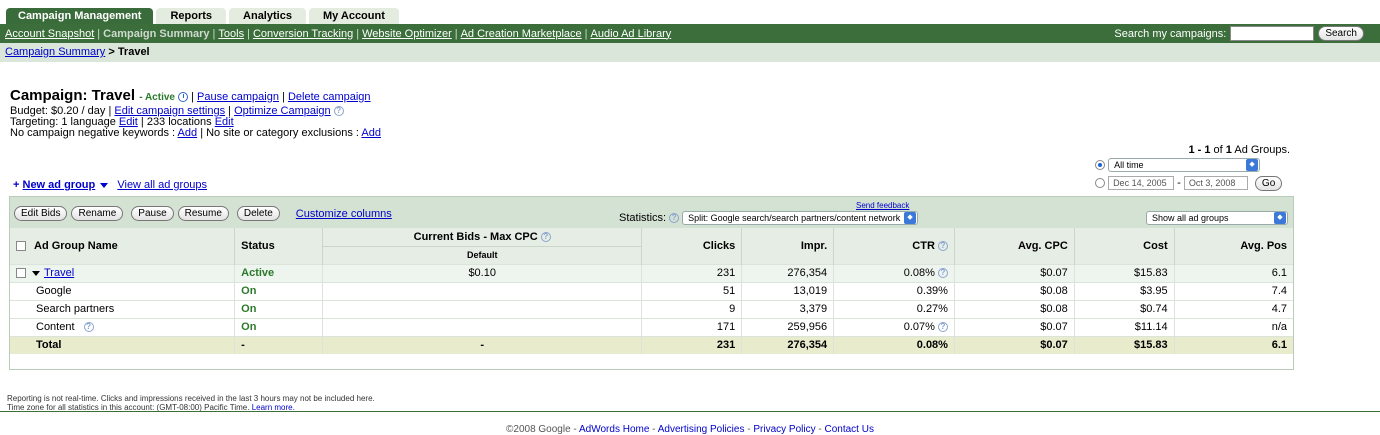 The height and width of the screenshot is (435, 1380). I want to click on plus-icon: +, so click(16, 185).